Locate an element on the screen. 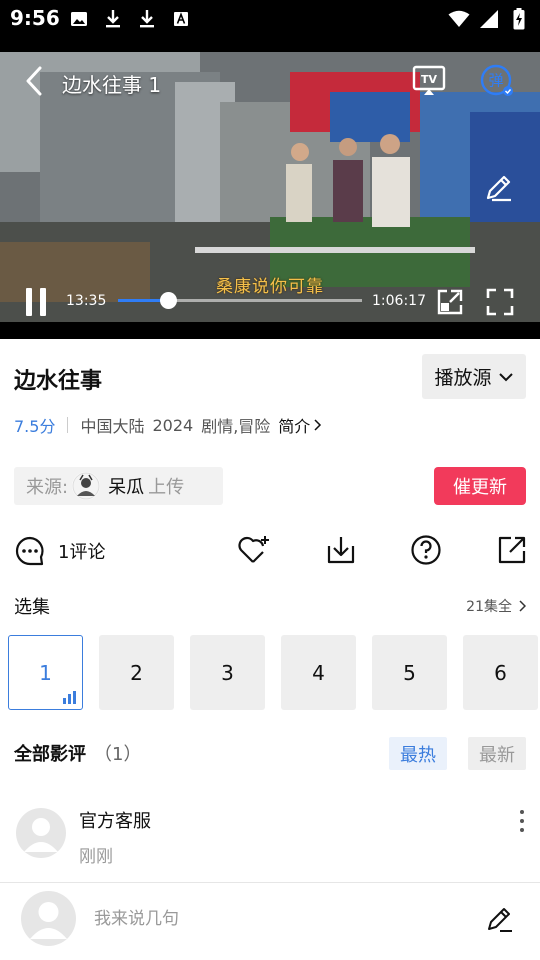 The width and height of the screenshot is (540, 960). more-vertical-icon is located at coordinates (522, 812).